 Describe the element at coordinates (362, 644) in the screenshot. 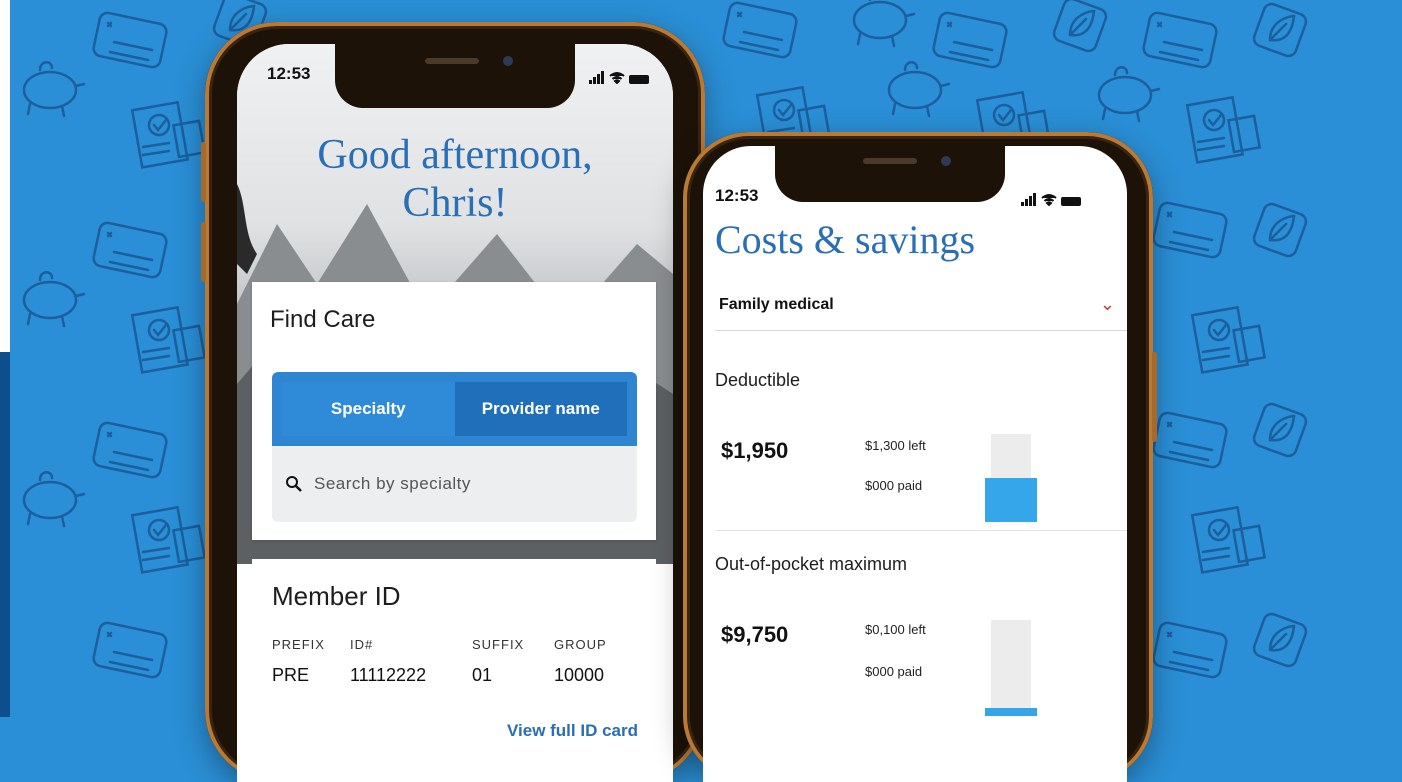

I see `member-col-id: ID#` at that location.